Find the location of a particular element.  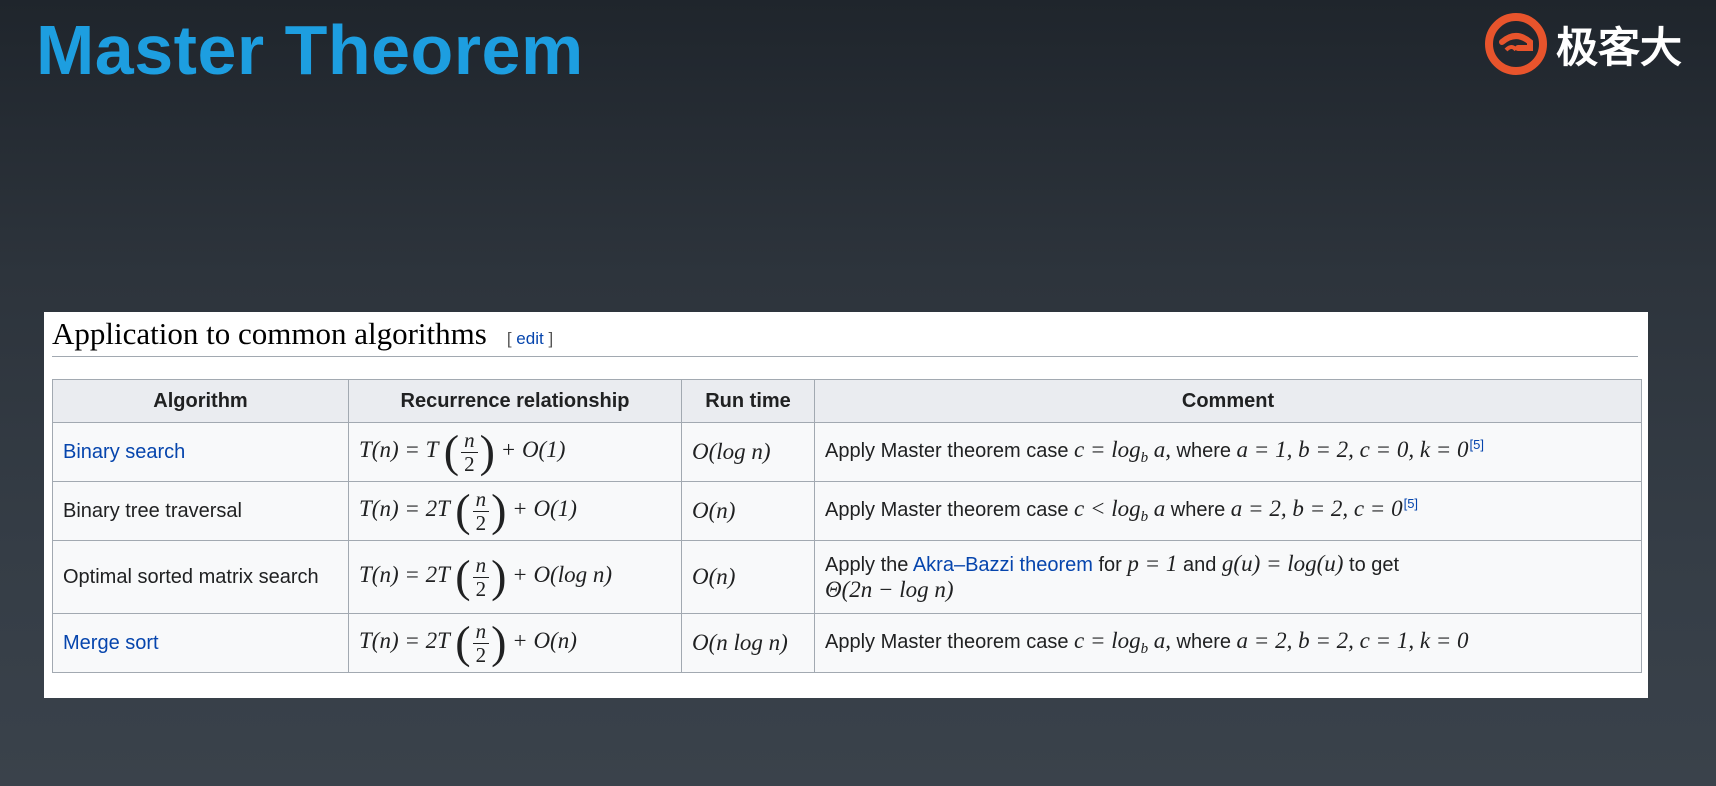

run-time-cell: O(log n) is located at coordinates (748, 452).